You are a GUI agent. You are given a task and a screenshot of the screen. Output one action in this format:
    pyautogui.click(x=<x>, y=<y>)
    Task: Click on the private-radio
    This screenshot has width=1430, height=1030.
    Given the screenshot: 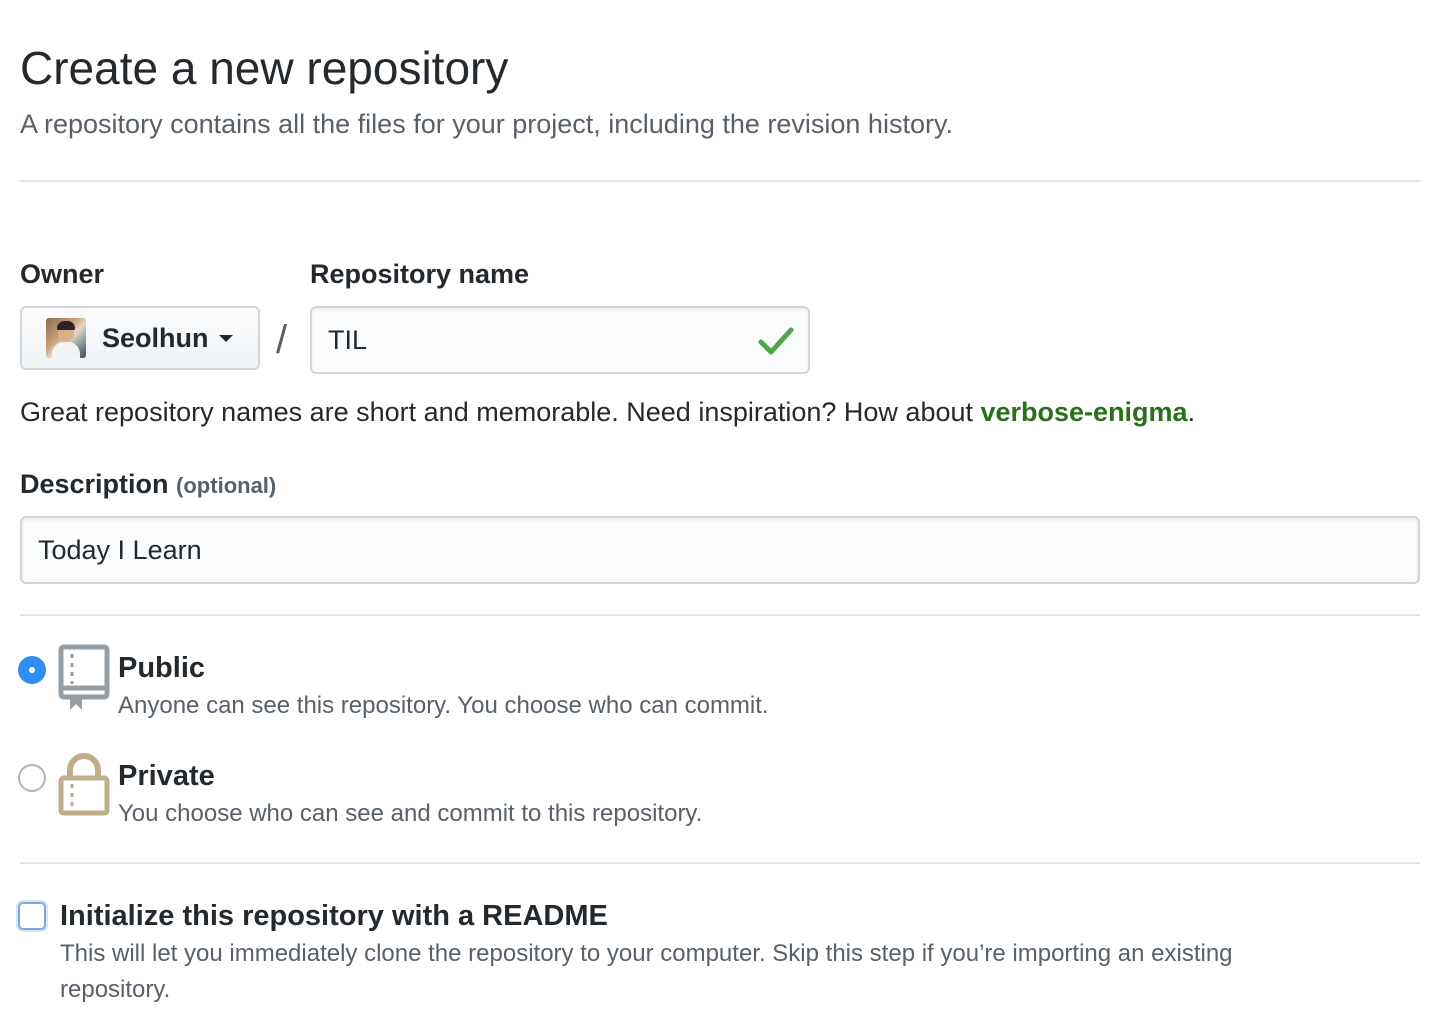 What is the action you would take?
    pyautogui.click(x=32, y=778)
    